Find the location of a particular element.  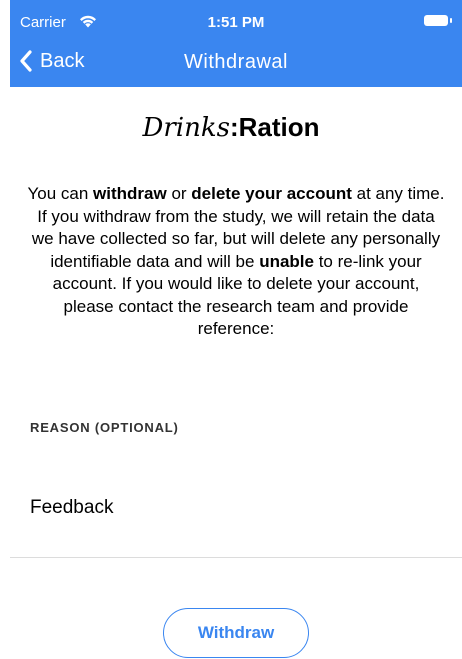

divider is located at coordinates (236, 557).